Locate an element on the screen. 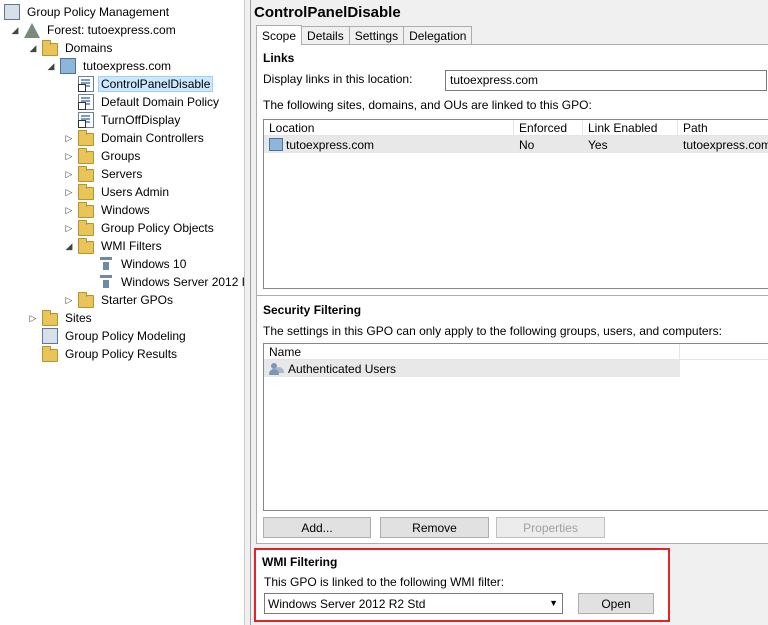 Image resolution: width=768 pixels, height=625 pixels. tree-node-gpo-controlpaneldisable: ControlPanelDisable is located at coordinates (146, 84).